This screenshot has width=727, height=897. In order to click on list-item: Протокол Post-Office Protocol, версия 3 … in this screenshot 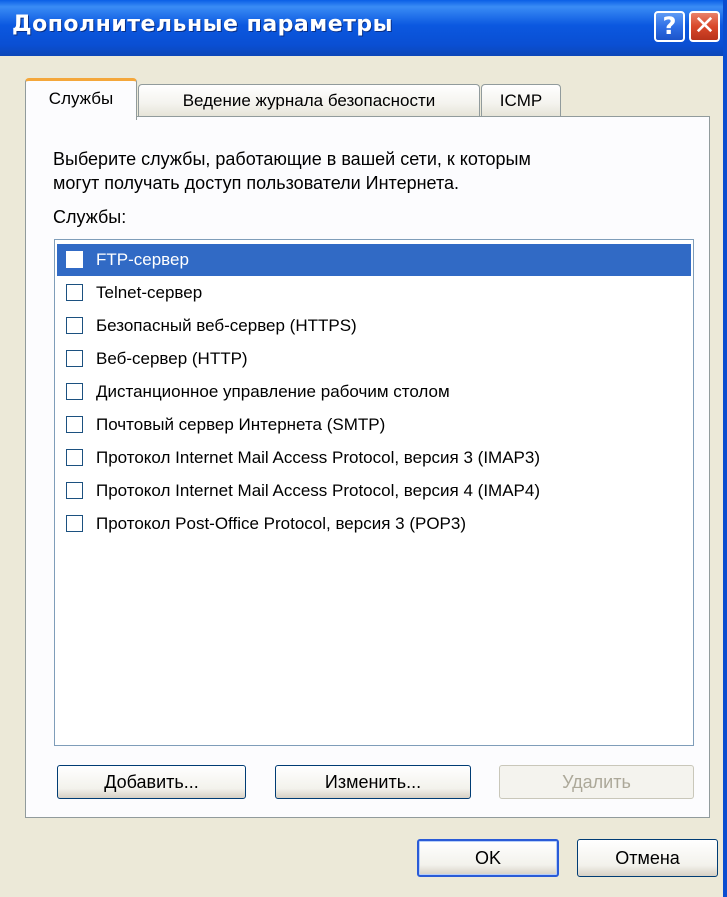, I will do `click(374, 524)`.